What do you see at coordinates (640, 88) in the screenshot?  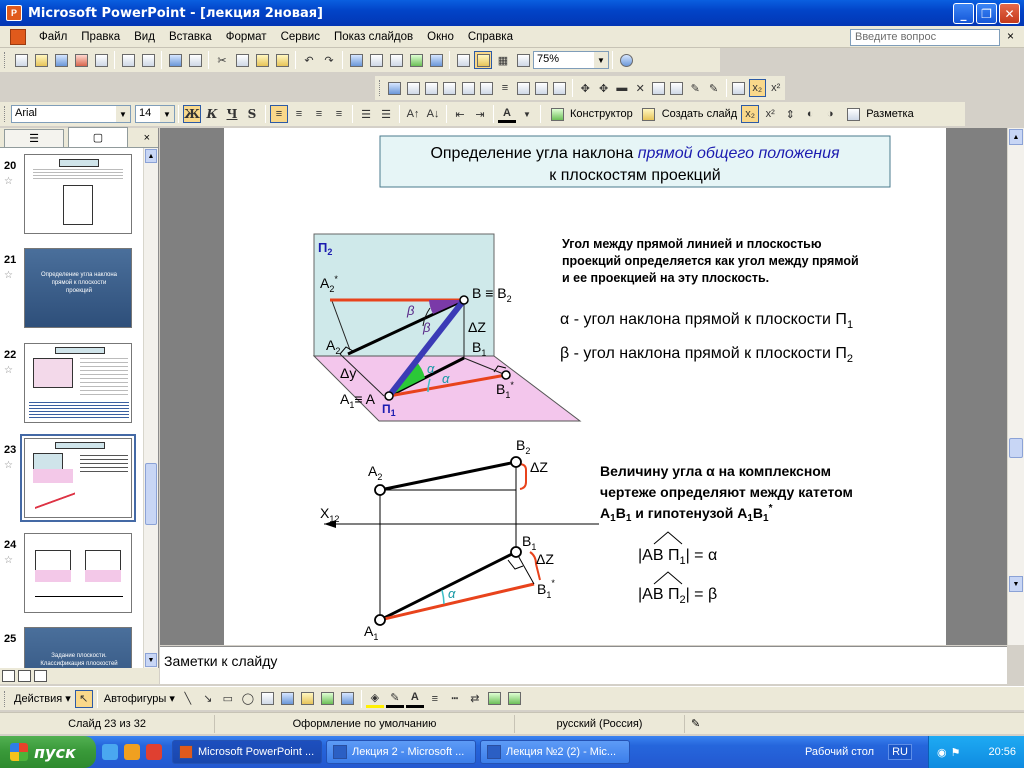 I see `arrows-icon: ✕` at bounding box center [640, 88].